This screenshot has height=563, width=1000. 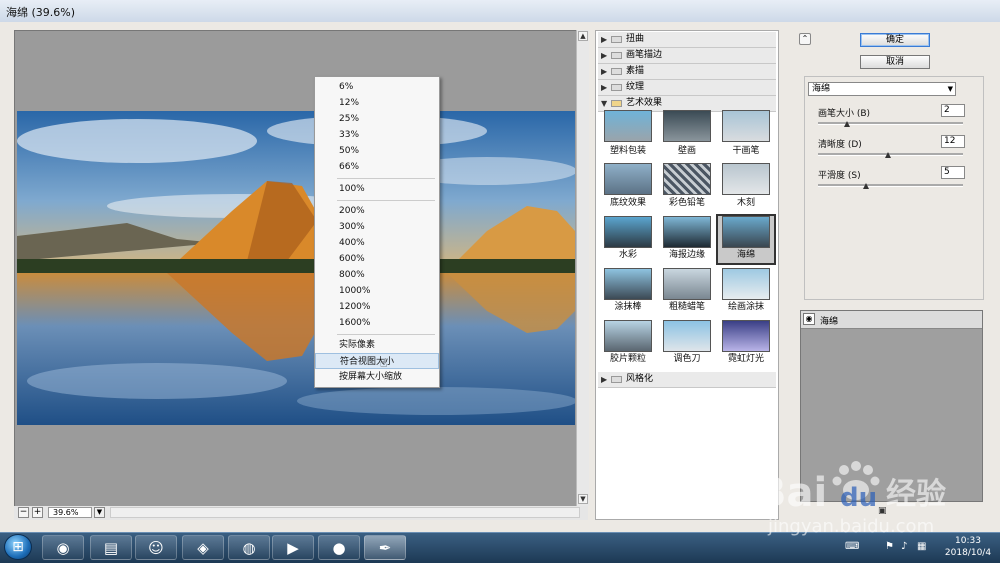 What do you see at coordinates (111, 547) in the screenshot?
I see `file-explorer-icon: ▤` at bounding box center [111, 547].